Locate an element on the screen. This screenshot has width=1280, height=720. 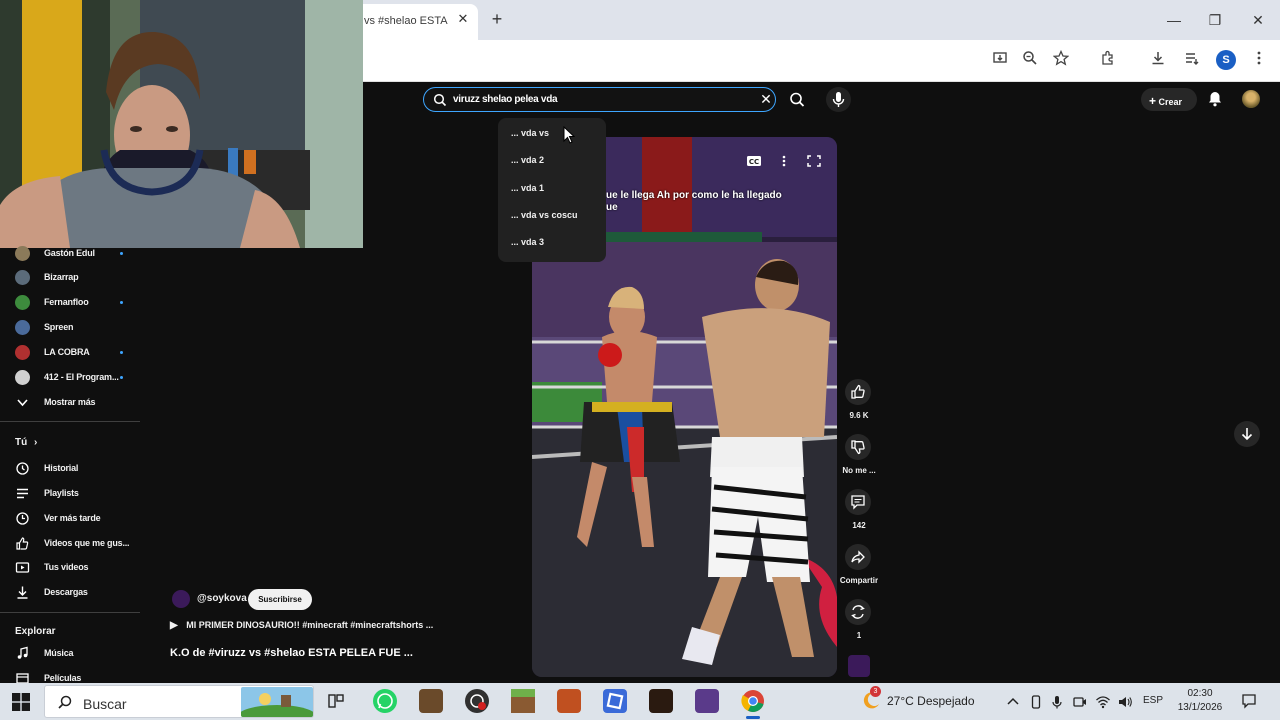
search-button is located at coordinates (797, 99).